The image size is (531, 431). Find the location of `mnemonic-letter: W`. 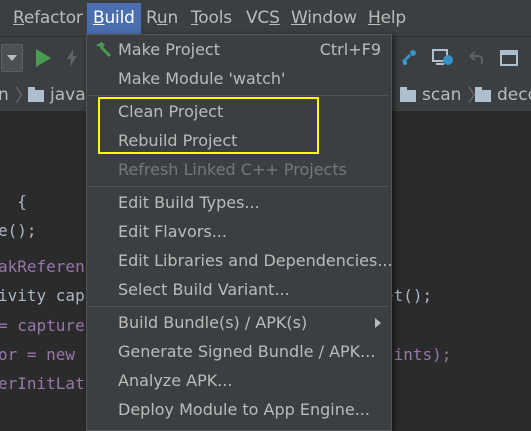

mnemonic-letter: W is located at coordinates (299, 18).